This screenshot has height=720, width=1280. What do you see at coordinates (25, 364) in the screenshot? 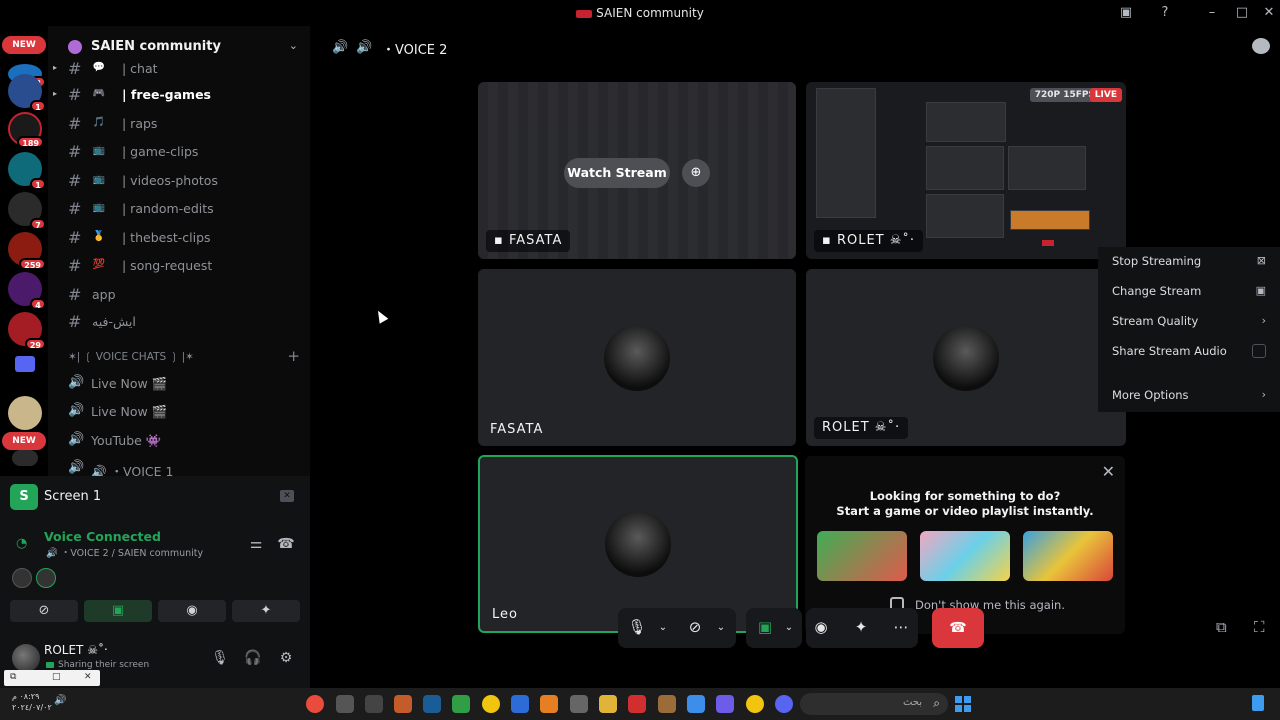
I see `folder-icon` at bounding box center [25, 364].